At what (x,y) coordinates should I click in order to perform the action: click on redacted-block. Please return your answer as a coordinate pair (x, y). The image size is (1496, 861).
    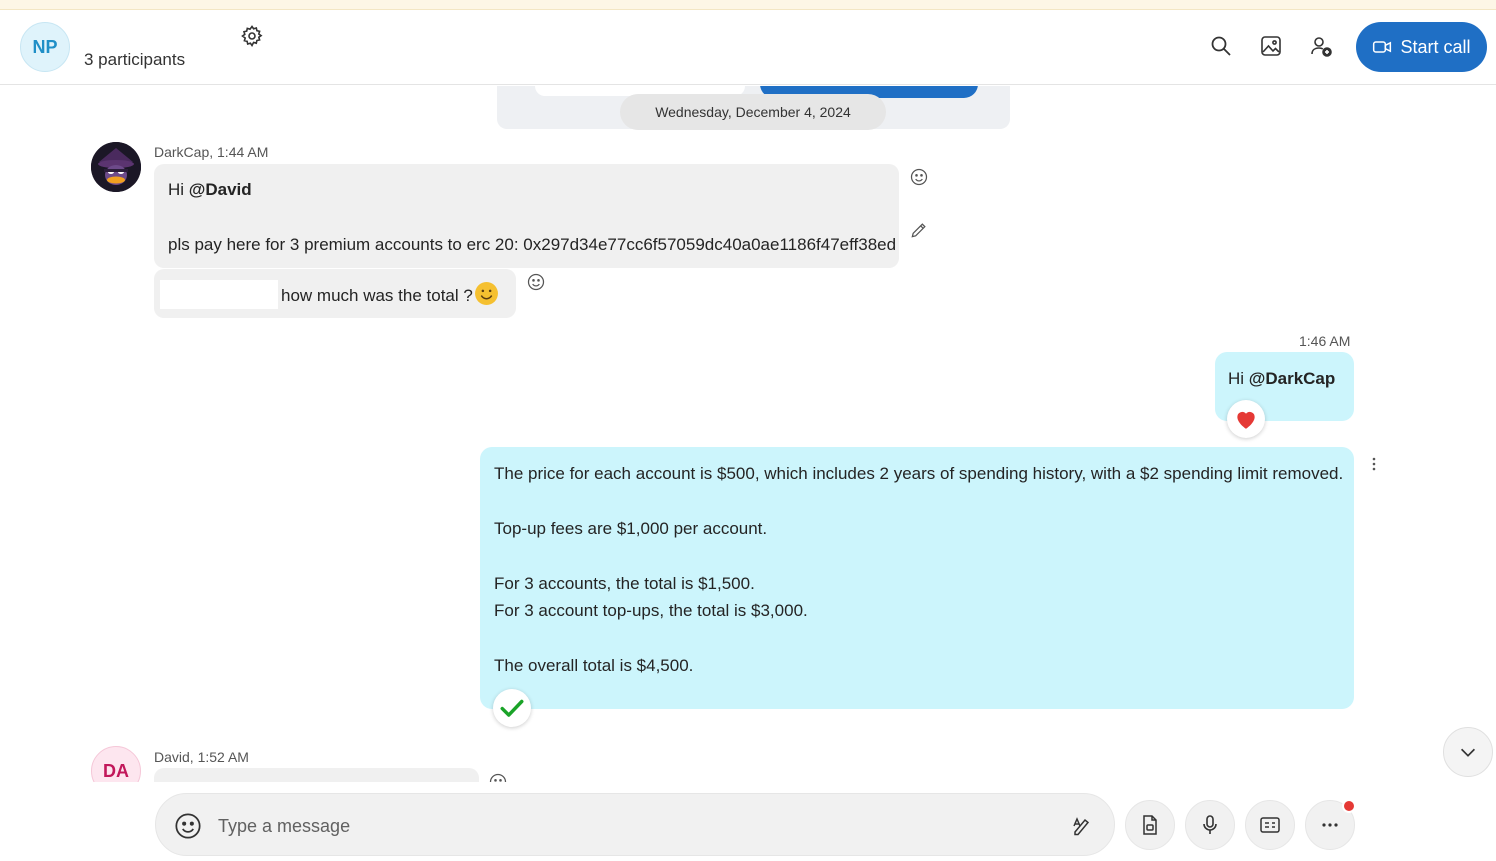
    Looking at the image, I should click on (219, 294).